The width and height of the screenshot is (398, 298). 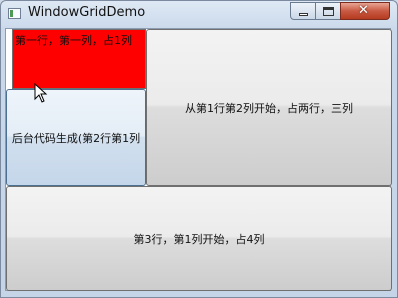 I want to click on close-button, so click(x=365, y=11).